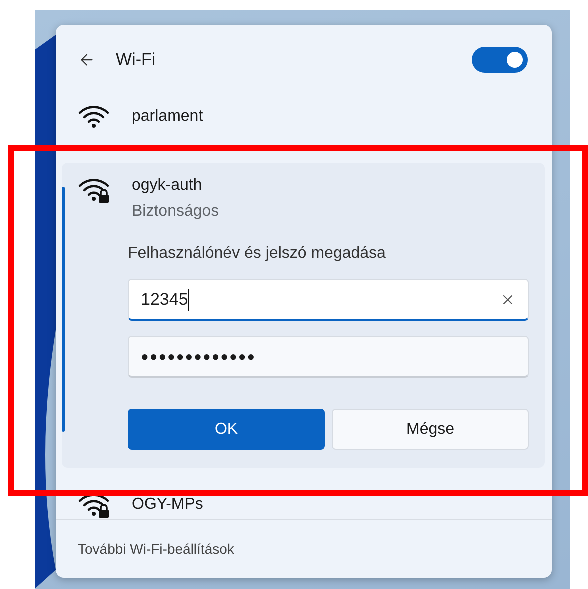 The height and width of the screenshot is (589, 588). Describe the element at coordinates (257, 254) in the screenshot. I see `credentials-prompt: Felhasználónév és jelszó megadása` at that location.